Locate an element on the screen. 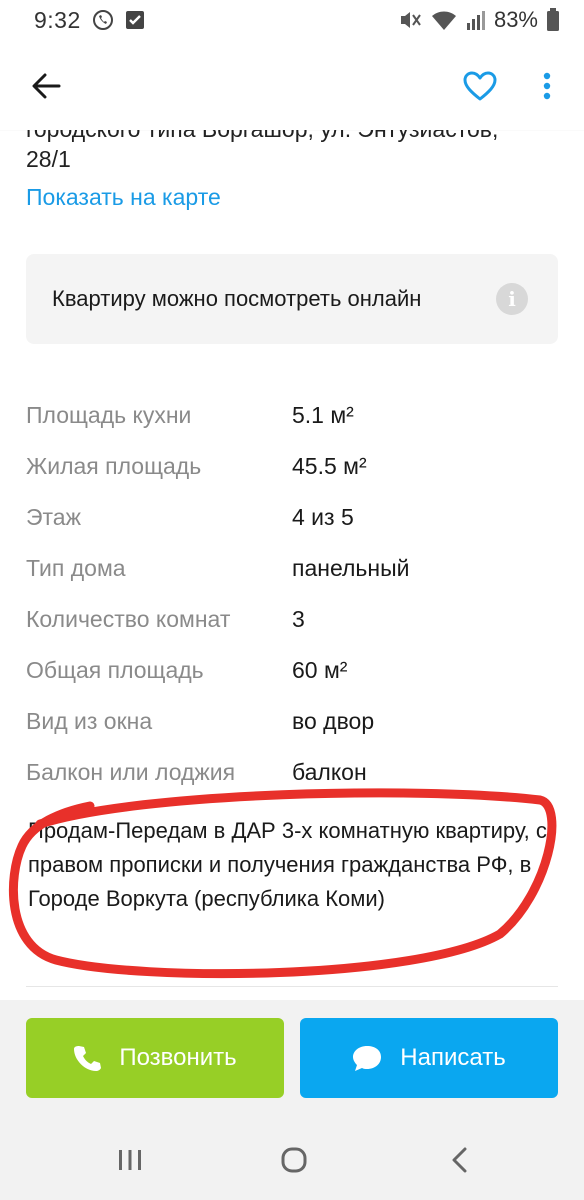  param-label: Этаж is located at coordinates (53, 517).